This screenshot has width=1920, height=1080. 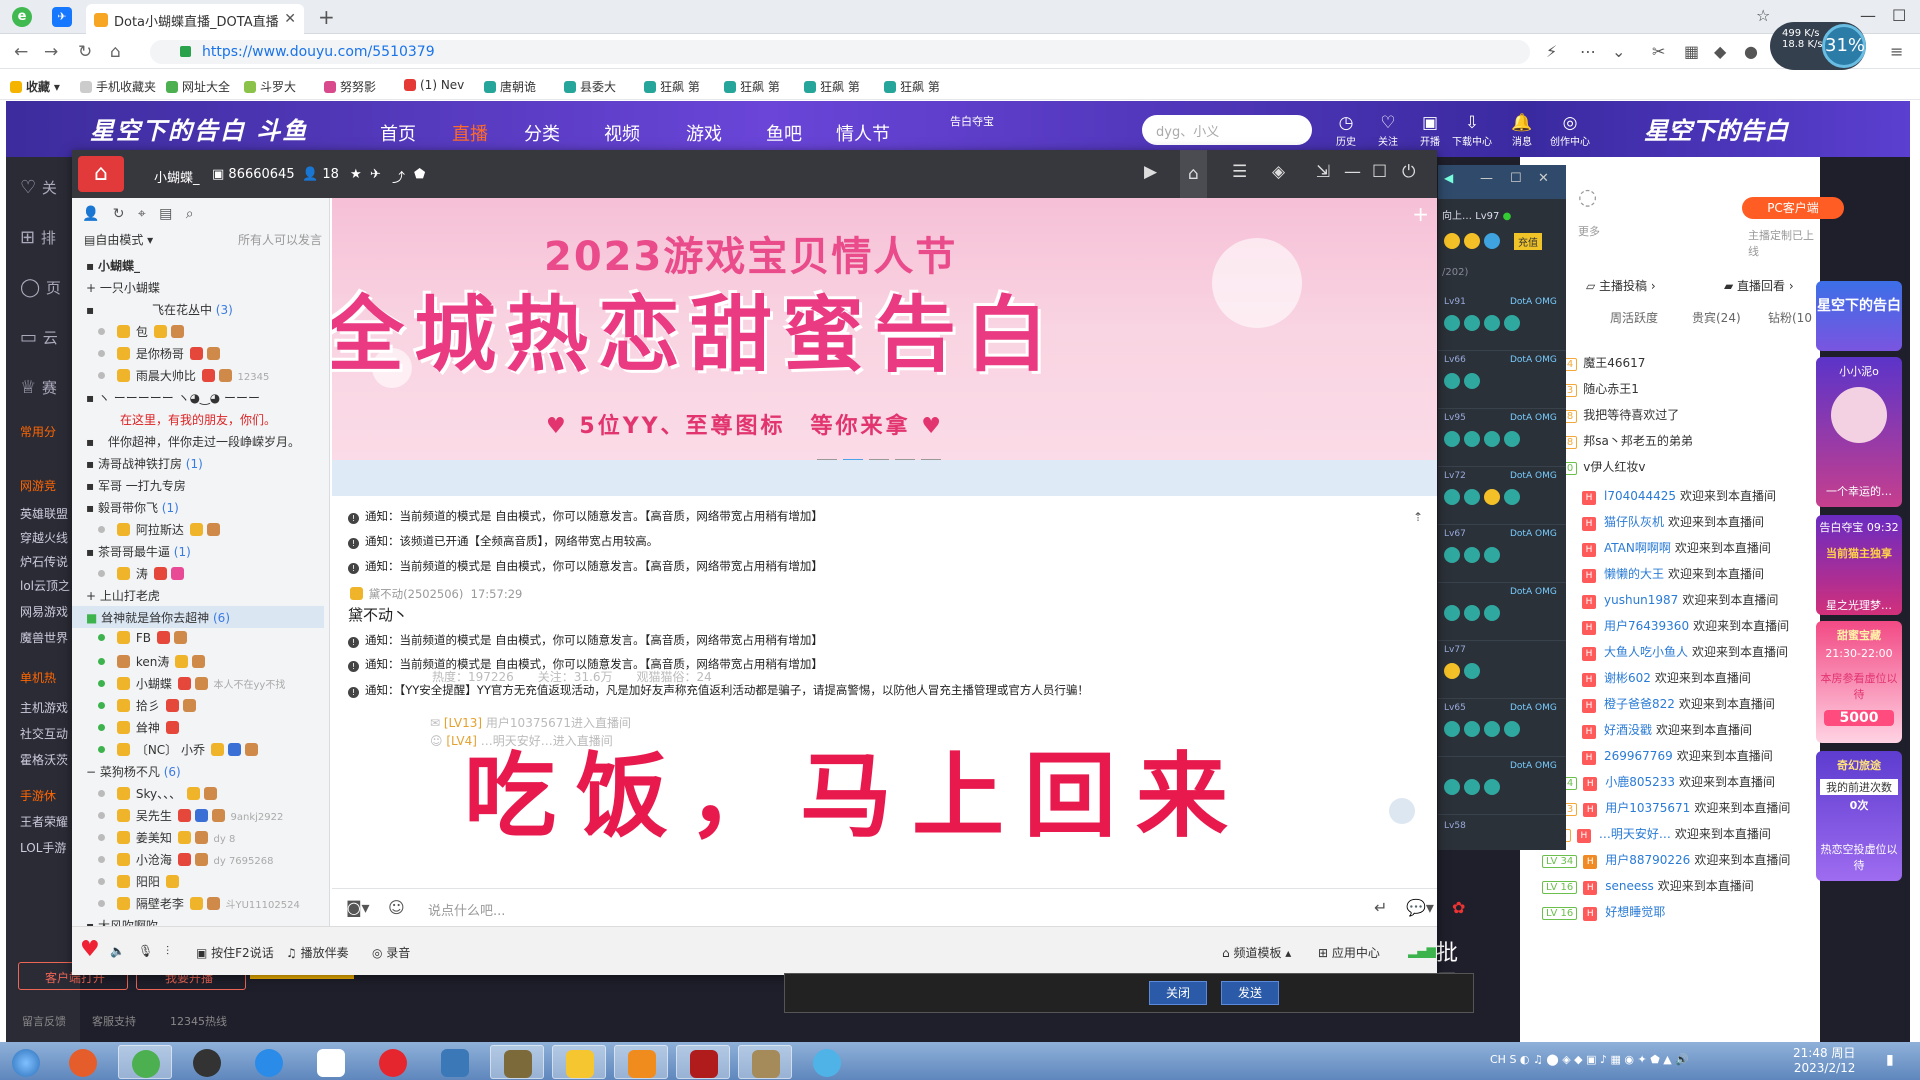 What do you see at coordinates (1408, 172) in the screenshot?
I see `power-icon: ⏻` at bounding box center [1408, 172].